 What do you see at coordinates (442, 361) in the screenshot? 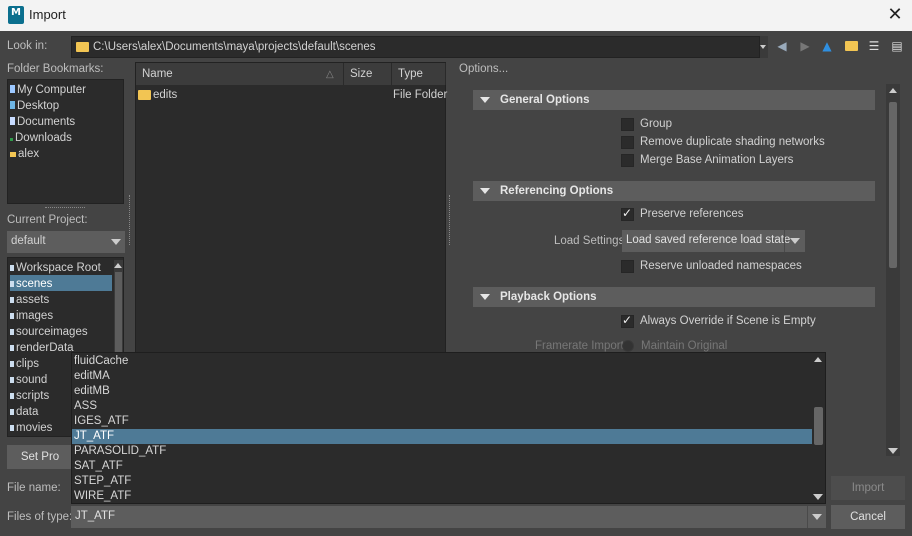
I see `list-item: fluidCache` at bounding box center [442, 361].